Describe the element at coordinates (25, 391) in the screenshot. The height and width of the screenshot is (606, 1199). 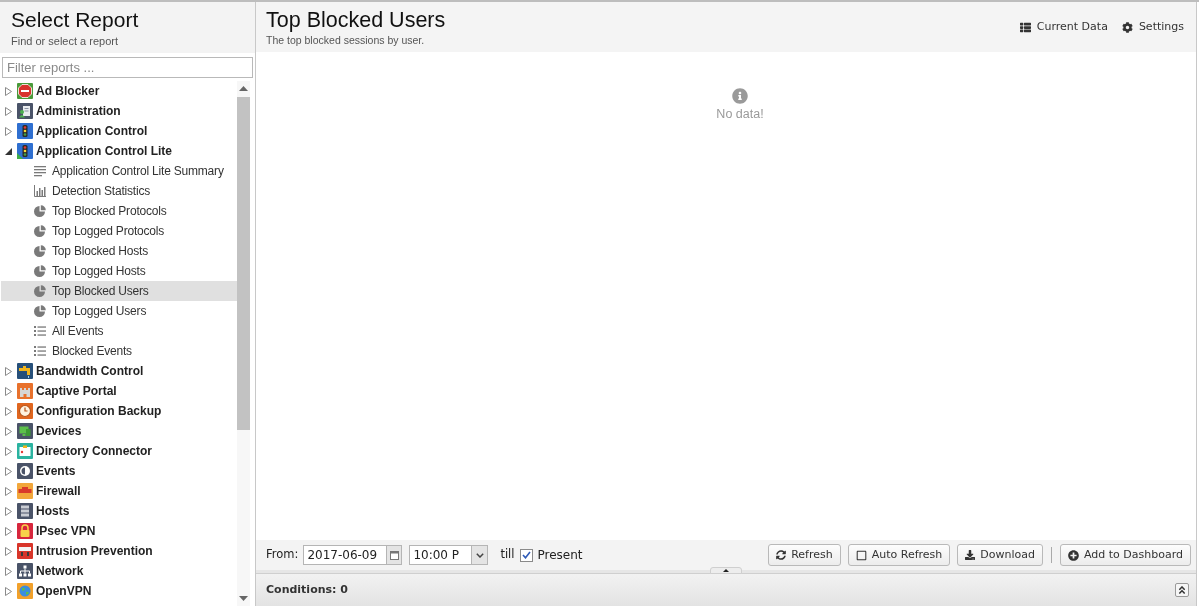
I see `castle-icon` at that location.